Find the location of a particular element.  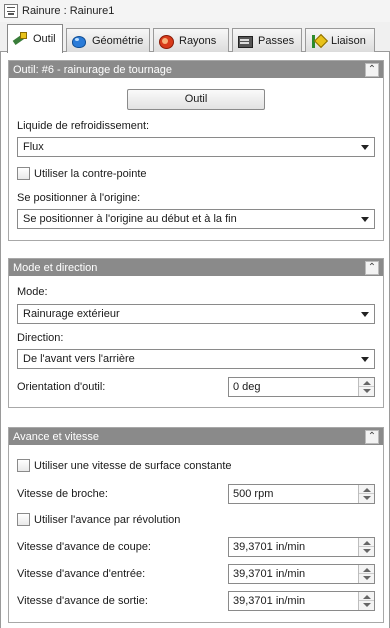

orientation-label: Orientation d'outil: is located at coordinates (61, 387).